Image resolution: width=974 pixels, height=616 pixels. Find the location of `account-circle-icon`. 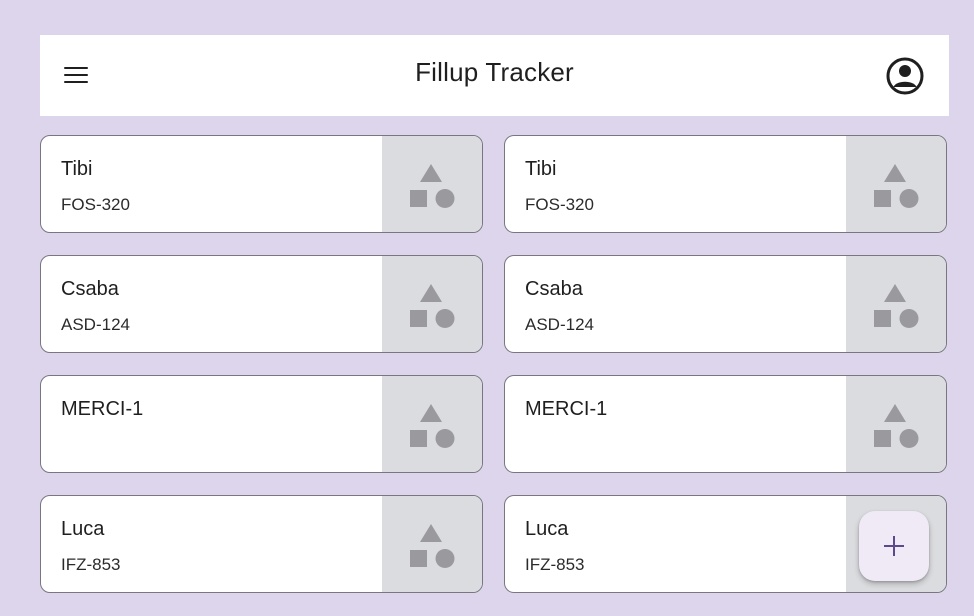

account-circle-icon is located at coordinates (905, 76).